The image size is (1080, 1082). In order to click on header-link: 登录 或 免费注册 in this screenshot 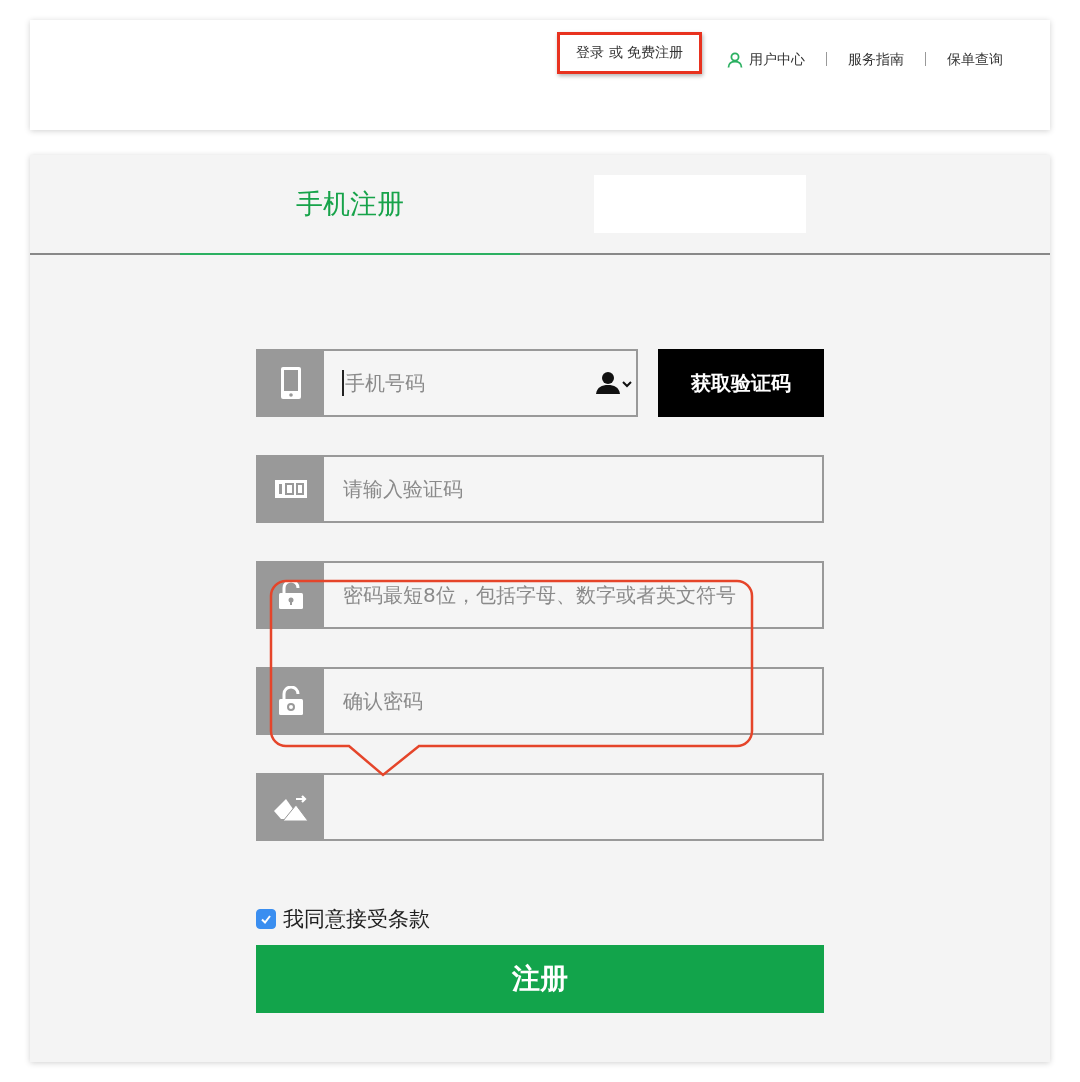, I will do `click(629, 53)`.